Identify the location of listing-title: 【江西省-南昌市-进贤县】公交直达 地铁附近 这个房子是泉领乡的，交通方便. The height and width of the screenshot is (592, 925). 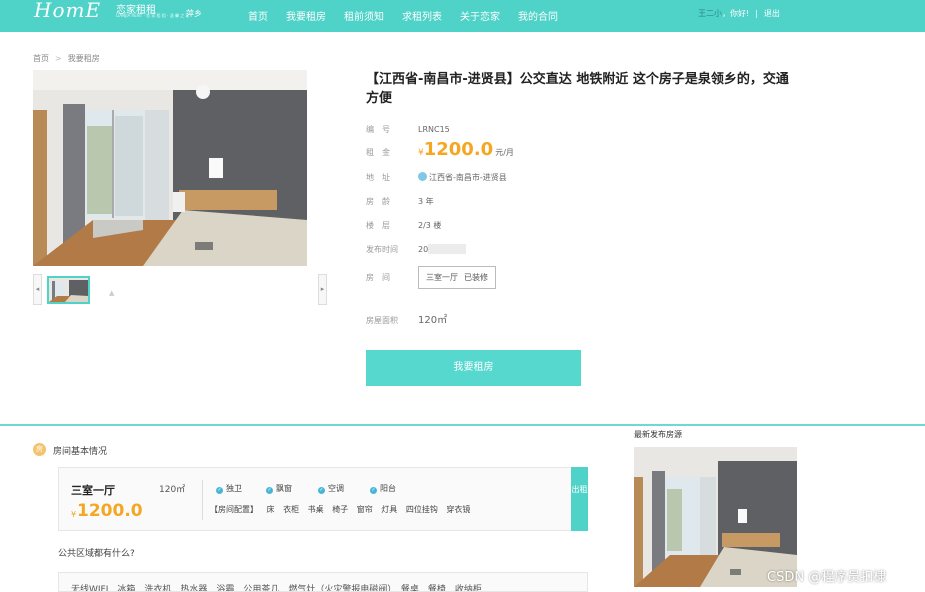
(577, 89).